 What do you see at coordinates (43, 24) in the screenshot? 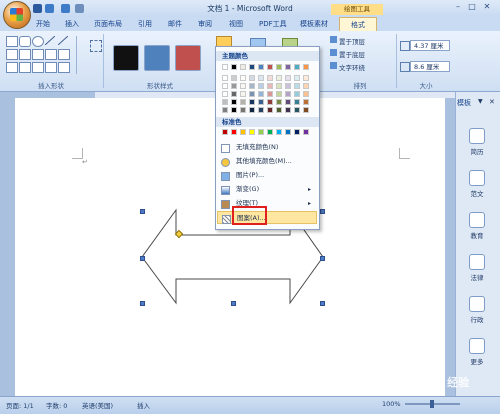
I see `tab-home: 开始` at bounding box center [43, 24].